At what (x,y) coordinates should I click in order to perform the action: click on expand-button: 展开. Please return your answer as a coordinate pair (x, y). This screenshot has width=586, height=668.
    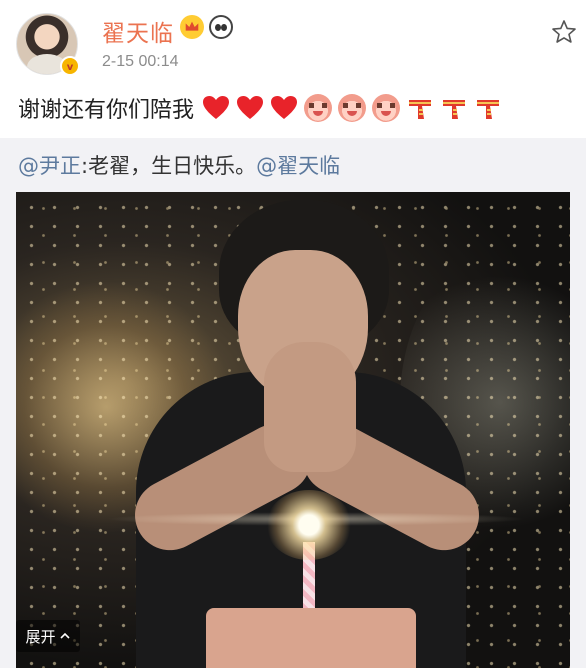
    Looking at the image, I should click on (48, 636).